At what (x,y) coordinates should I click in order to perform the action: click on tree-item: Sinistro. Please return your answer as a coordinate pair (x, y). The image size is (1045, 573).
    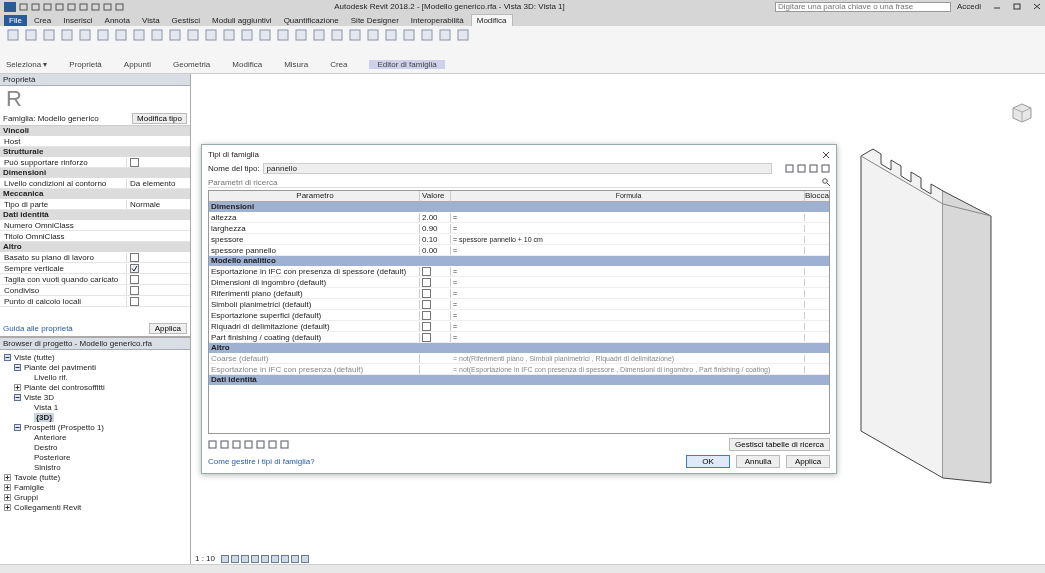
    Looking at the image, I should click on (47, 467).